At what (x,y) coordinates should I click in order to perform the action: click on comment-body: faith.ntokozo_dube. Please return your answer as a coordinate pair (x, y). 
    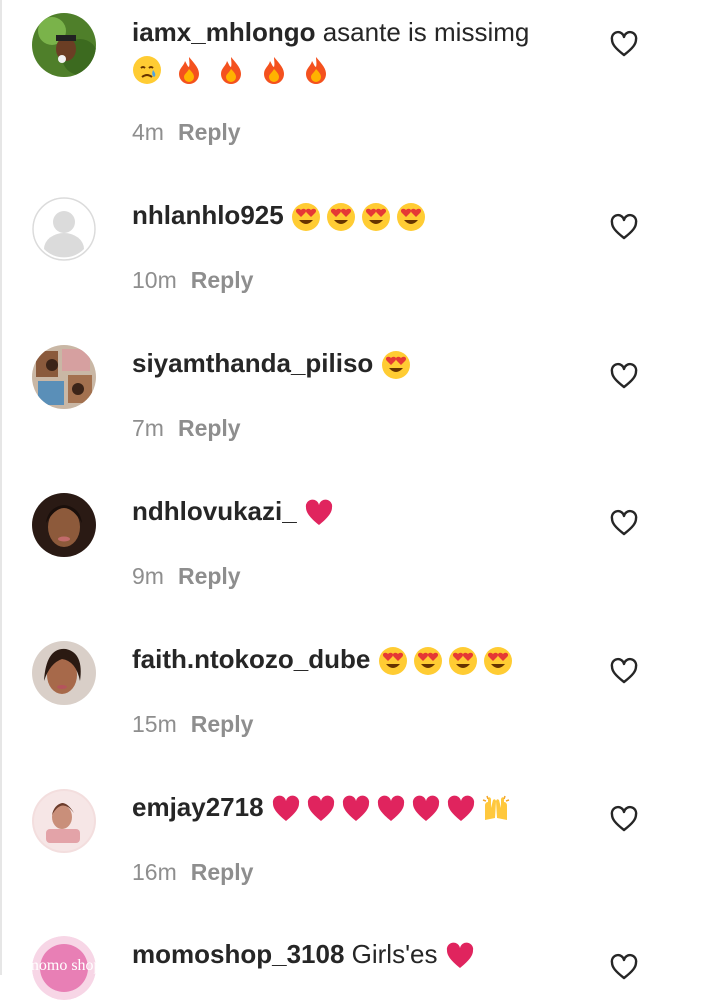
    Looking at the image, I should click on (325, 659).